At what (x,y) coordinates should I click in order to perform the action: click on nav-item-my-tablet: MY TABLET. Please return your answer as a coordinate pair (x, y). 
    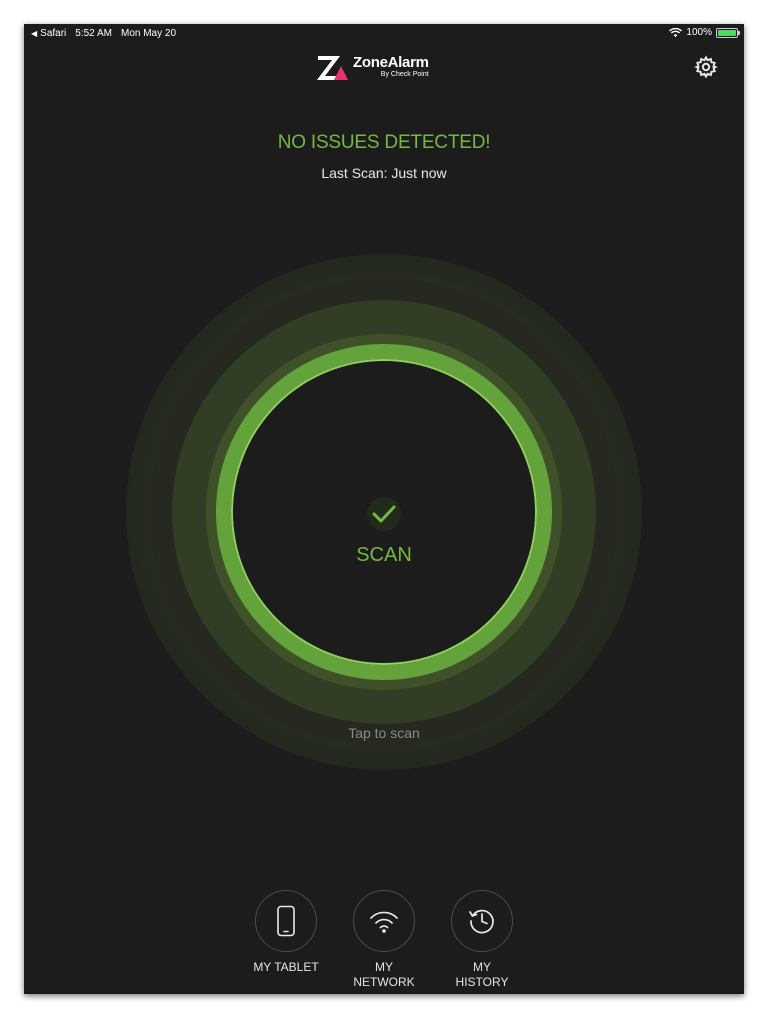
    Looking at the image, I should click on (286, 932).